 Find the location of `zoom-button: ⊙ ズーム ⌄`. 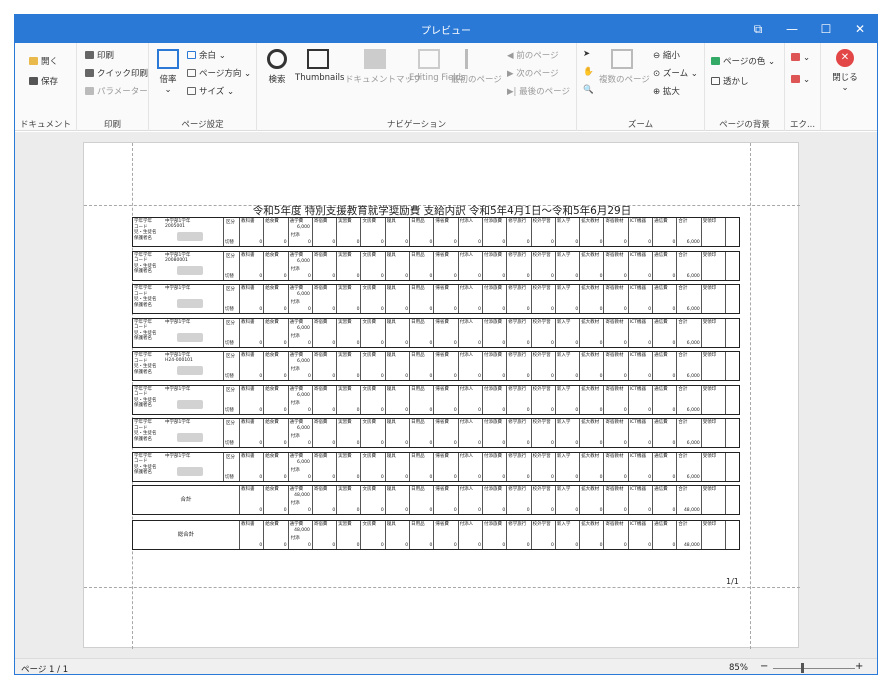

zoom-button: ⊙ ズーム ⌄ is located at coordinates (675, 73).